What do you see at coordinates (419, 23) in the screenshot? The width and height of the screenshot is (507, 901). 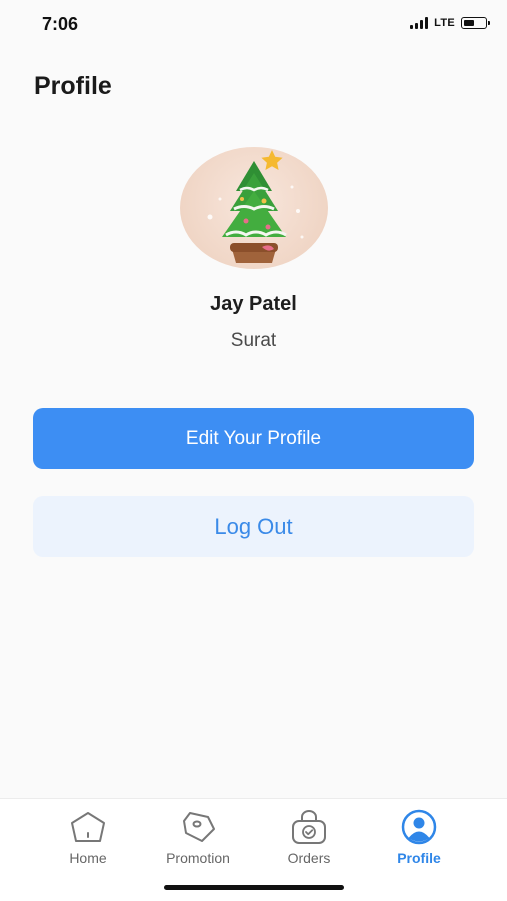 I see `signal-icon` at bounding box center [419, 23].